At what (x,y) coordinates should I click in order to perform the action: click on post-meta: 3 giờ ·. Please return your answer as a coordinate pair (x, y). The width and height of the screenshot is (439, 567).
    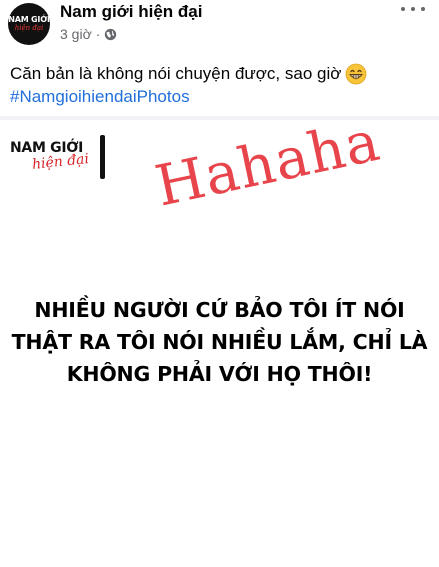
    Looking at the image, I should click on (88, 34).